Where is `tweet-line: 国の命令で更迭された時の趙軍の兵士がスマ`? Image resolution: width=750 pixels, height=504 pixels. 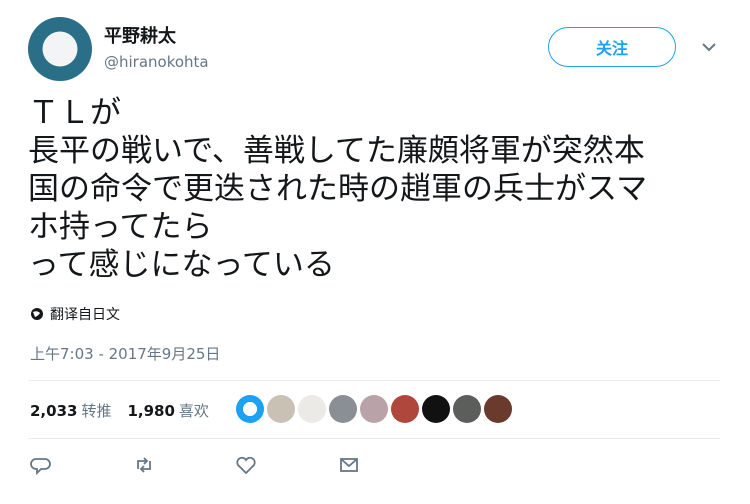
tweet-line: 国の命令で更迭された時の趙軍の兵士がスマ is located at coordinates (338, 189).